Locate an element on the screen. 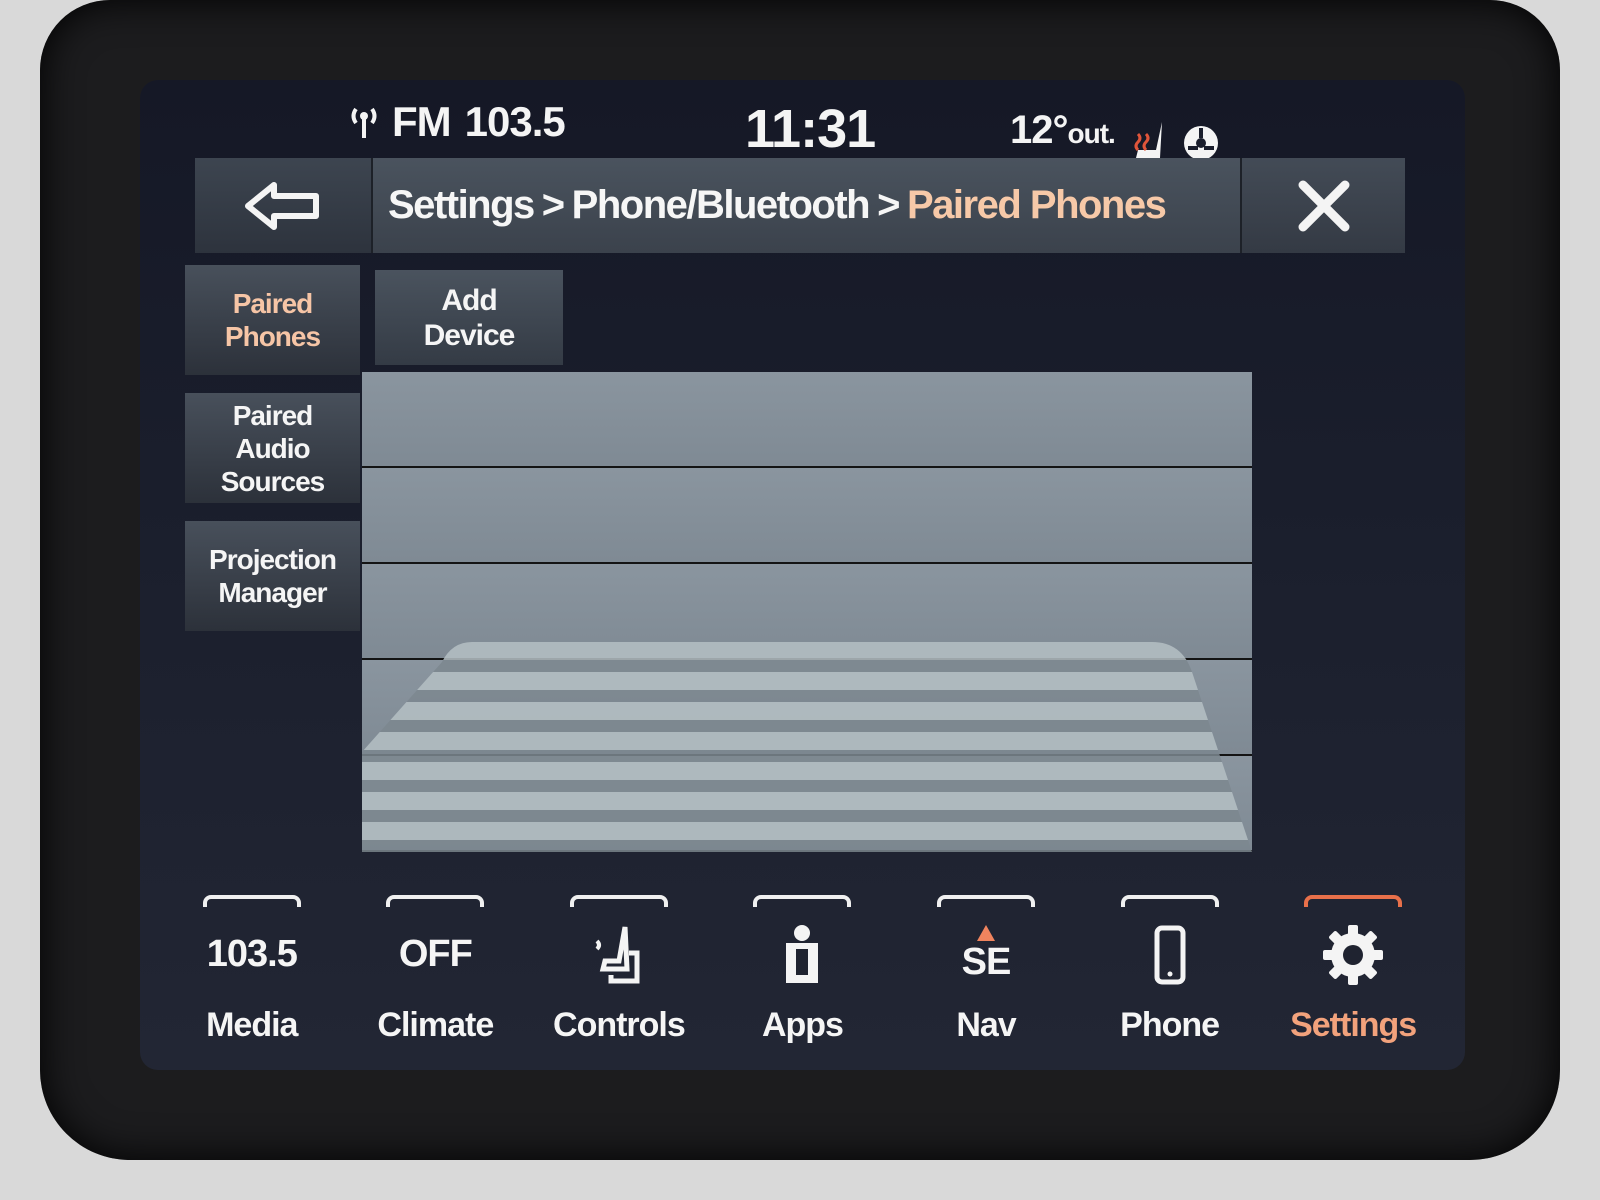  antenna-icon is located at coordinates (364, 122).